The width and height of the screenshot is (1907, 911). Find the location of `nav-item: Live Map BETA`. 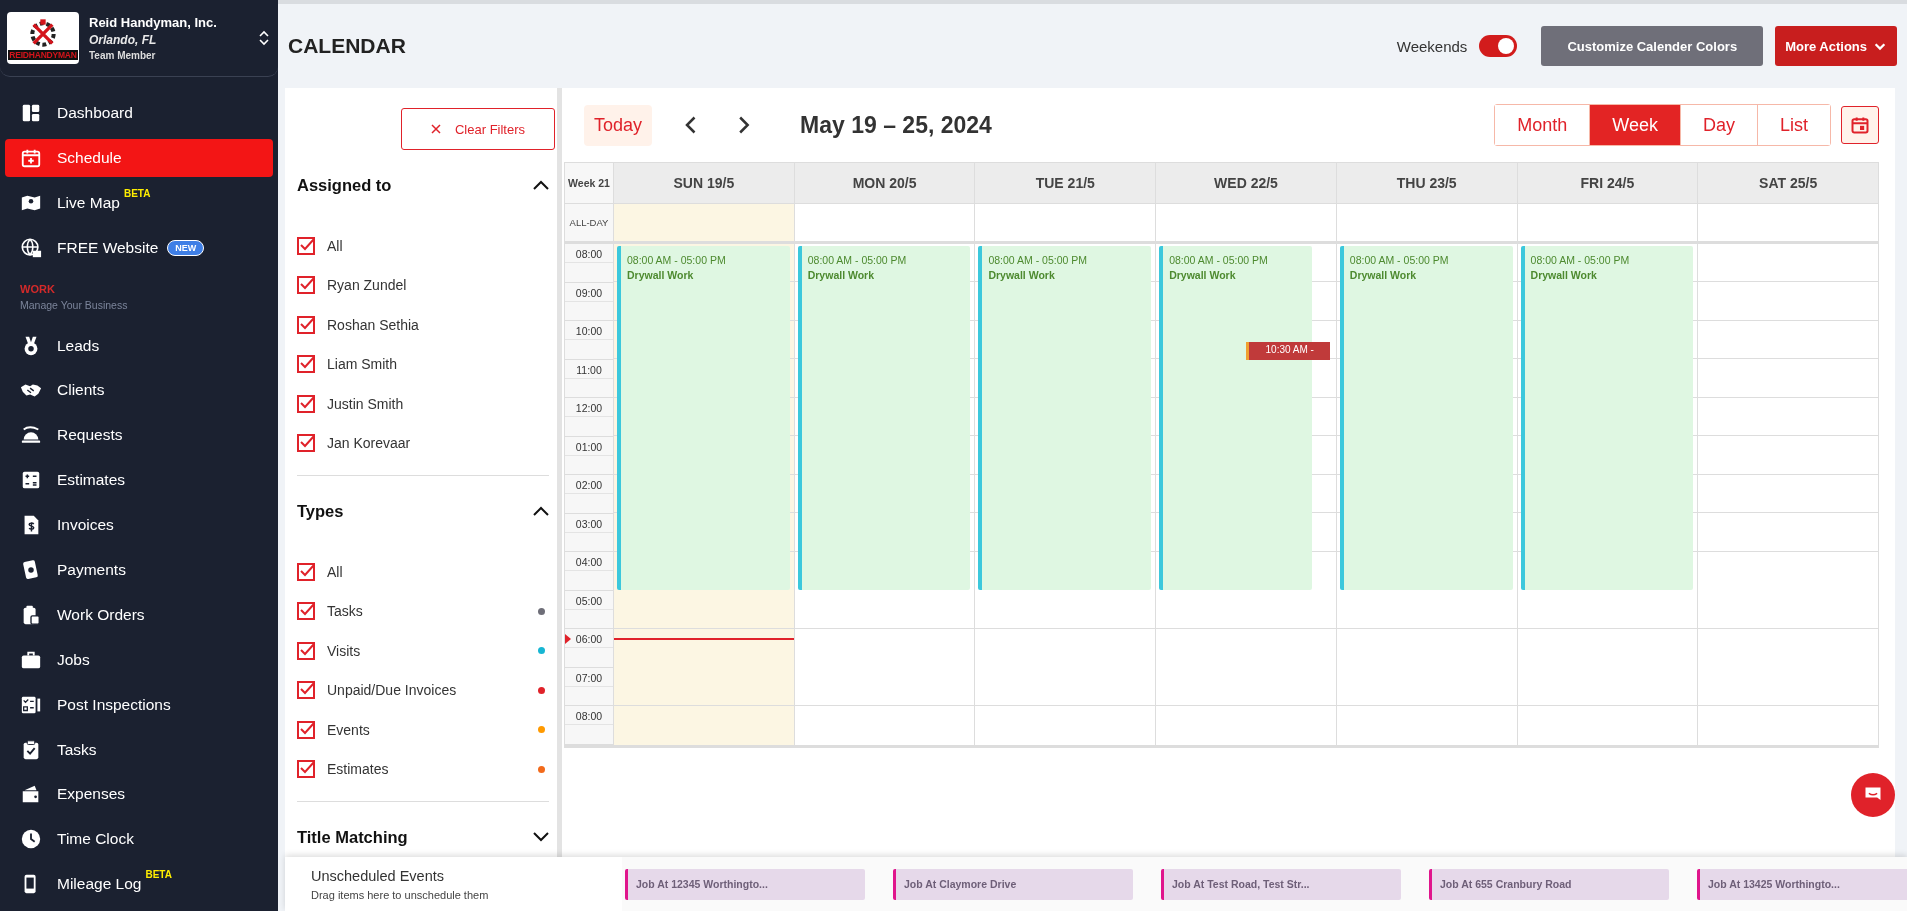

nav-item: Live Map BETA is located at coordinates (139, 202).